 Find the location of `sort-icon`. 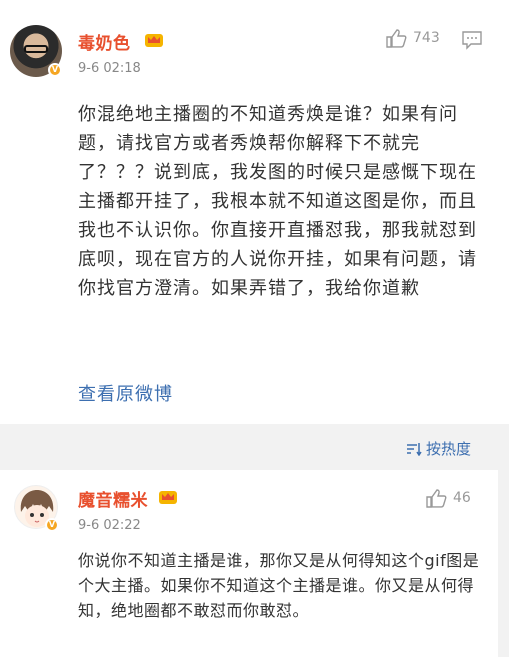

sort-icon is located at coordinates (414, 449).